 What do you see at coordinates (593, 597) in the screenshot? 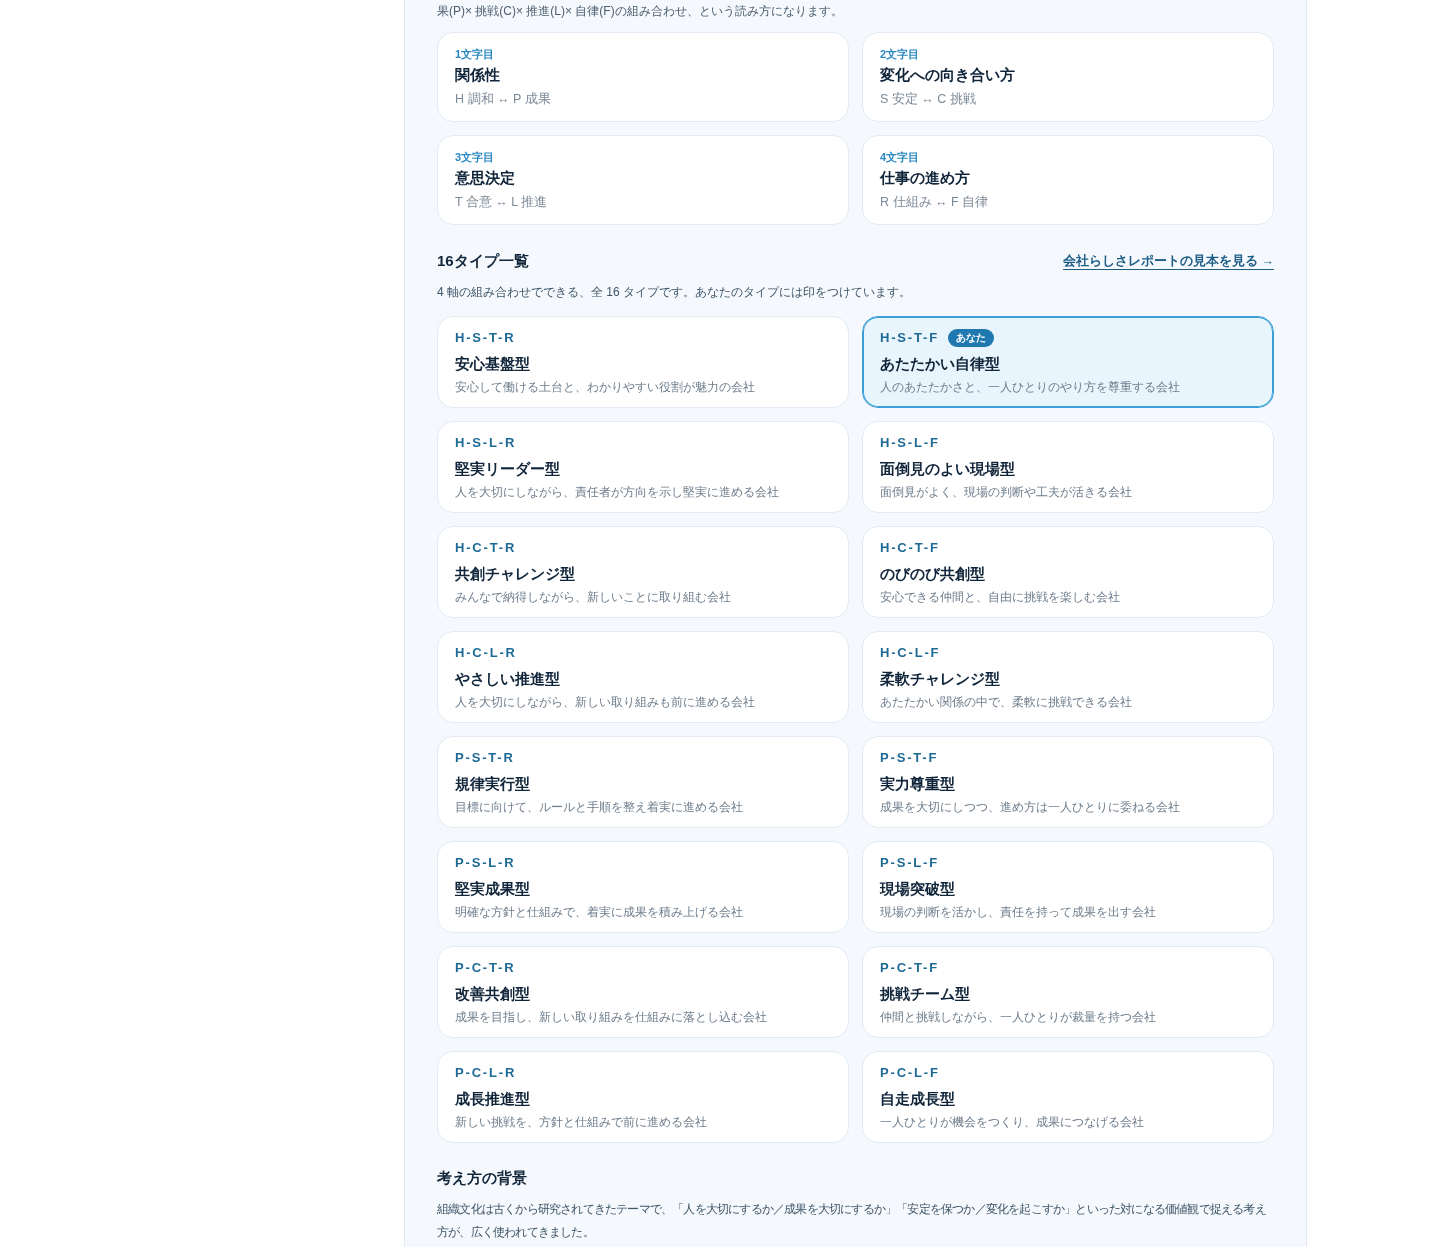
I see `type-description: みんなで納得しながら、新しいことに取り組む会社` at bounding box center [593, 597].